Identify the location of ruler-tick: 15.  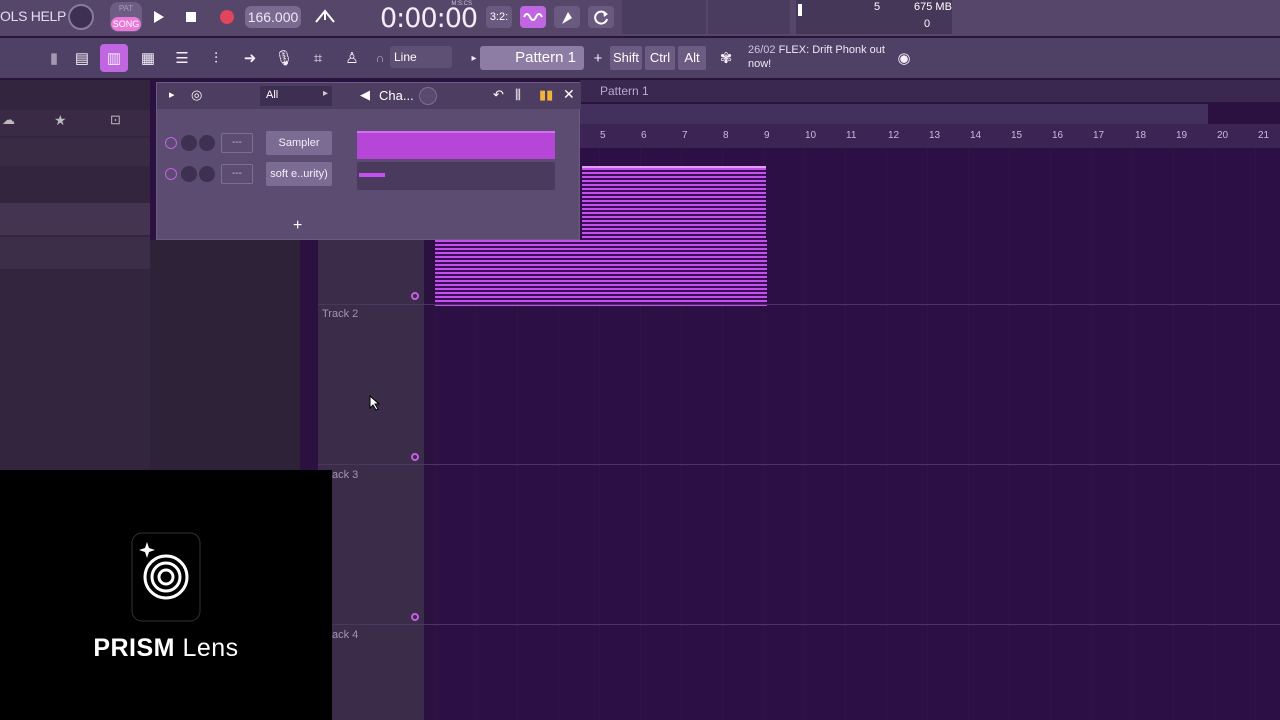
(1017, 135).